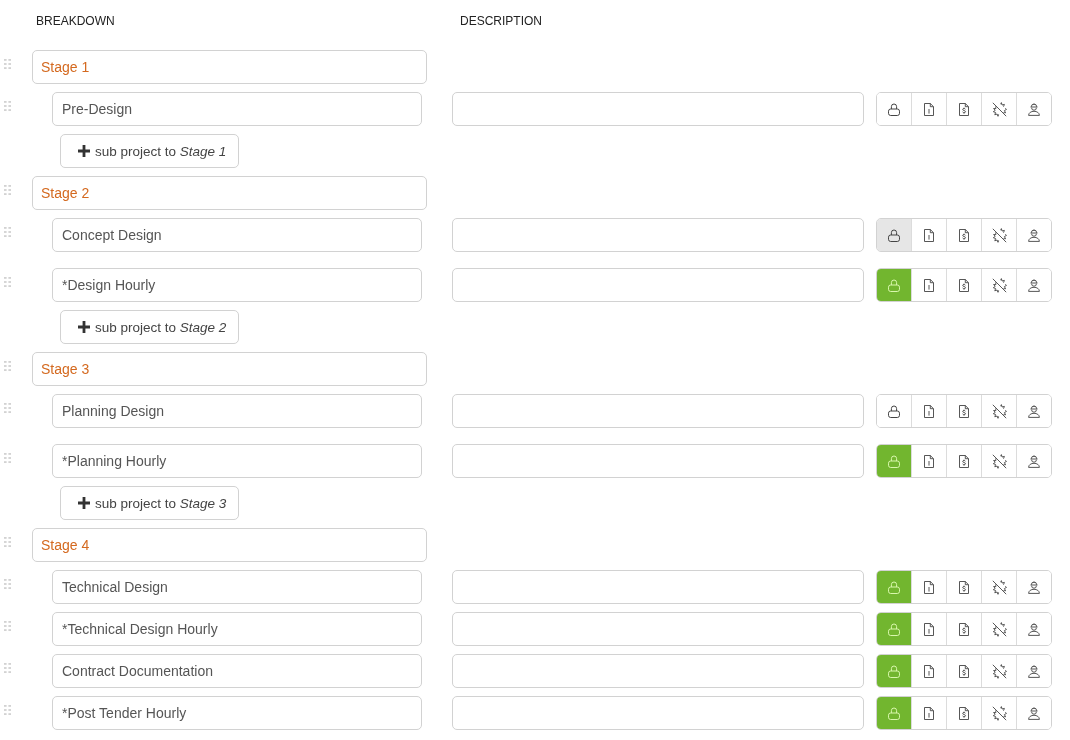 This screenshot has width=1070, height=740. What do you see at coordinates (237, 587) in the screenshot?
I see `subproject-name-field: Technical Design` at bounding box center [237, 587].